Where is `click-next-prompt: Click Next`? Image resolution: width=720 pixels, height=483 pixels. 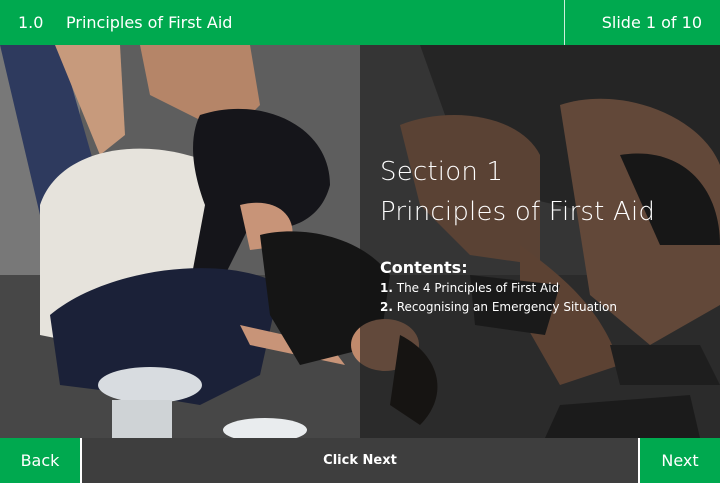
click-next-prompt: Click Next is located at coordinates (360, 460).